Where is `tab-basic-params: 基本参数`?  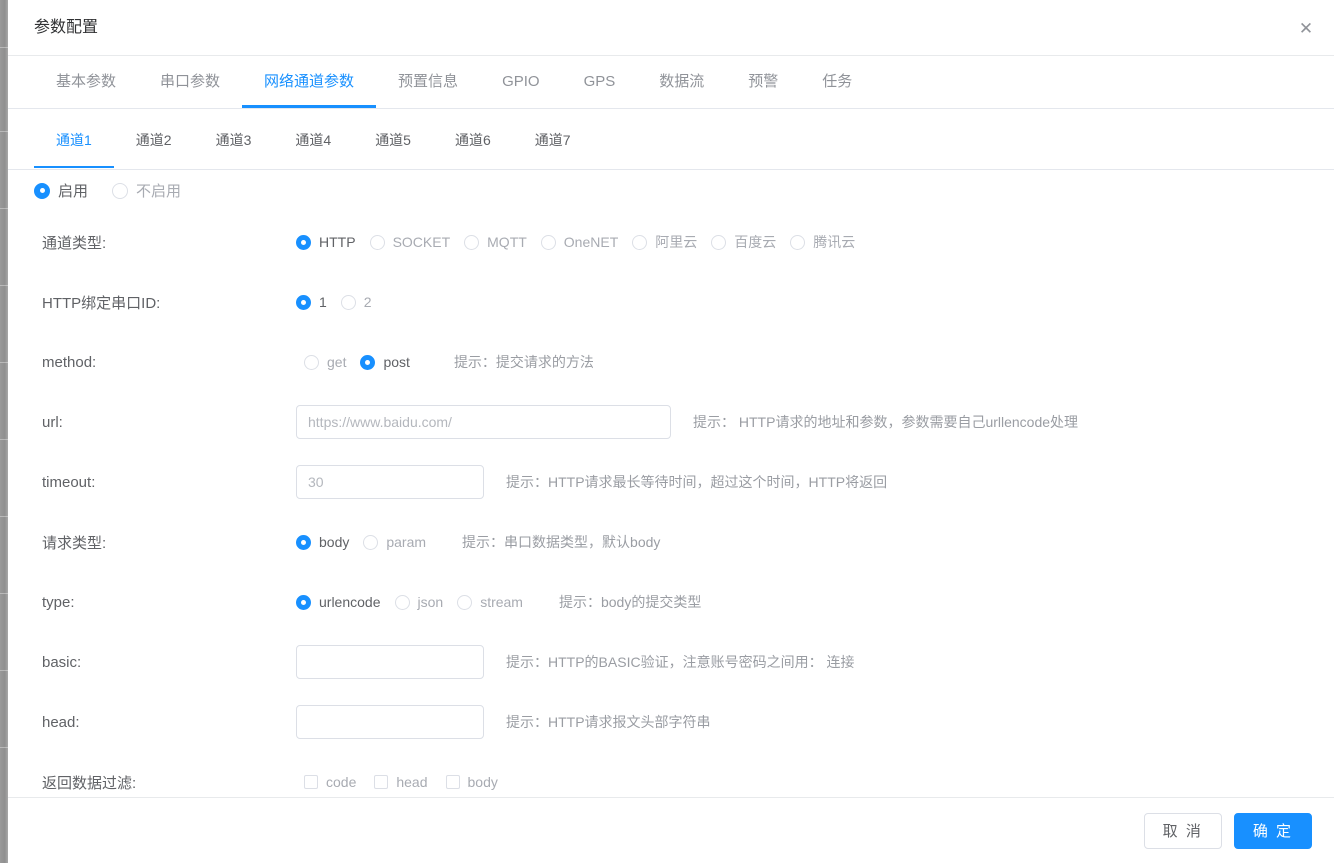
tab-basic-params: 基本参数 is located at coordinates (86, 82).